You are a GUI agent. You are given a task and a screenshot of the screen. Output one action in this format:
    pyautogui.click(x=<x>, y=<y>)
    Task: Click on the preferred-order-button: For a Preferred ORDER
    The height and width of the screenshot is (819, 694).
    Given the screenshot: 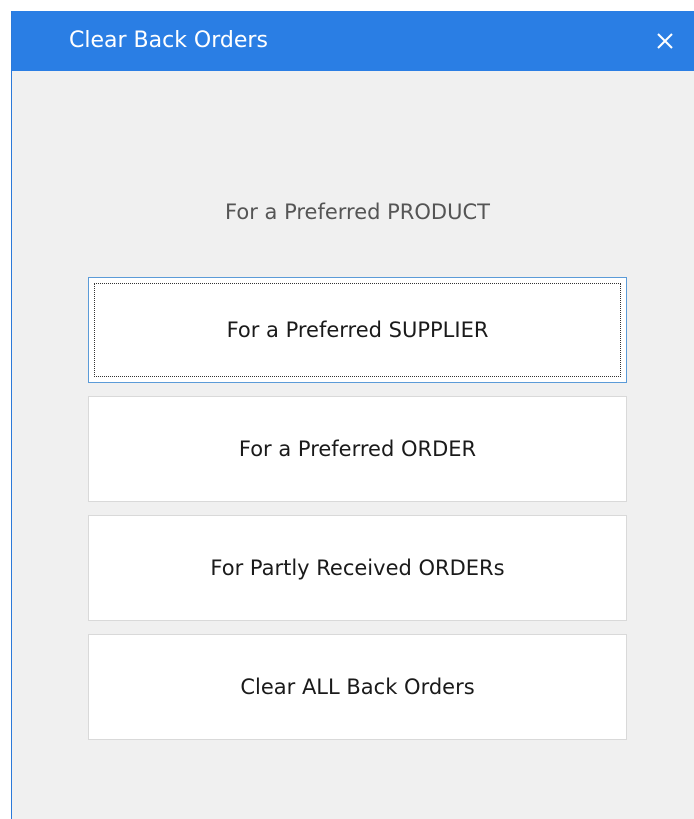 What is the action you would take?
    pyautogui.click(x=357, y=449)
    